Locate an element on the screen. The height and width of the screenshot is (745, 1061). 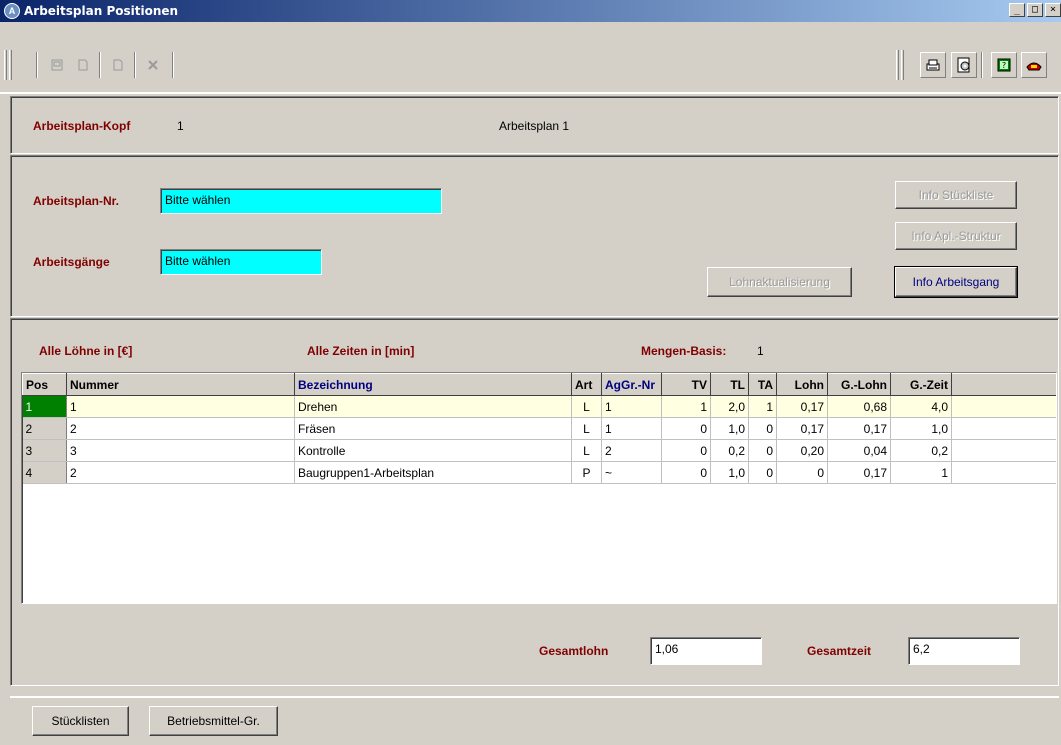
cell-g-zeit: 1 is located at coordinates (921, 472).